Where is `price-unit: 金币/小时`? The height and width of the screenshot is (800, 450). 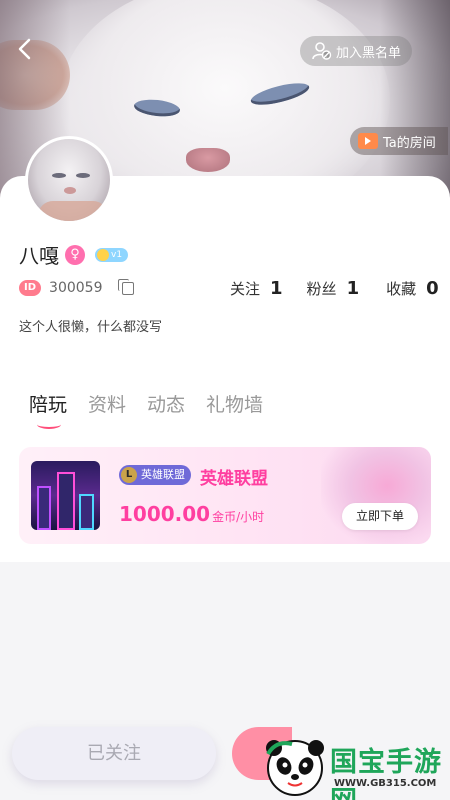 price-unit: 金币/小时 is located at coordinates (238, 517).